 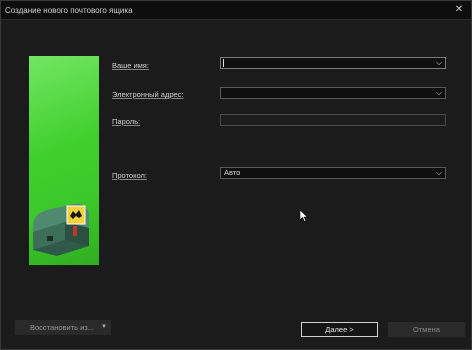 I want to click on title-bar: Создание нового почтового ящика ✕, so click(x=236, y=10).